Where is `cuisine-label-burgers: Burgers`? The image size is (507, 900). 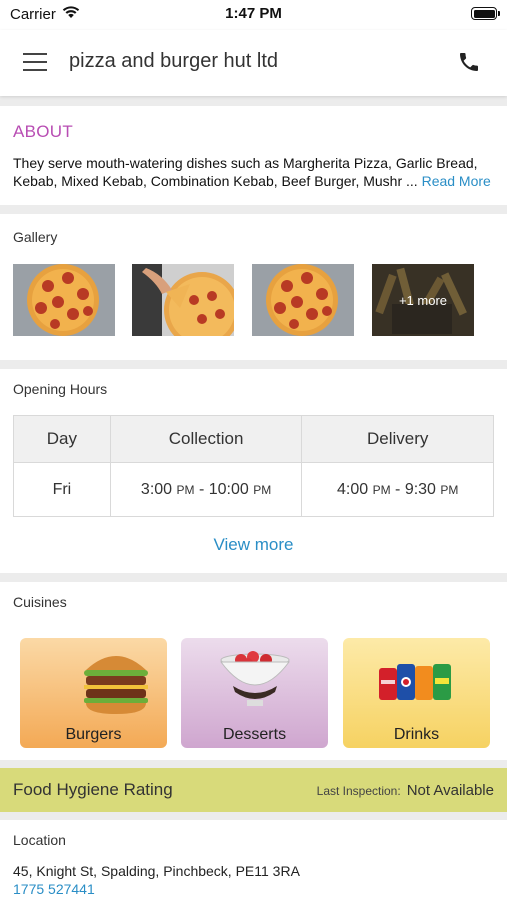
cuisine-label-burgers: Burgers is located at coordinates (93, 734).